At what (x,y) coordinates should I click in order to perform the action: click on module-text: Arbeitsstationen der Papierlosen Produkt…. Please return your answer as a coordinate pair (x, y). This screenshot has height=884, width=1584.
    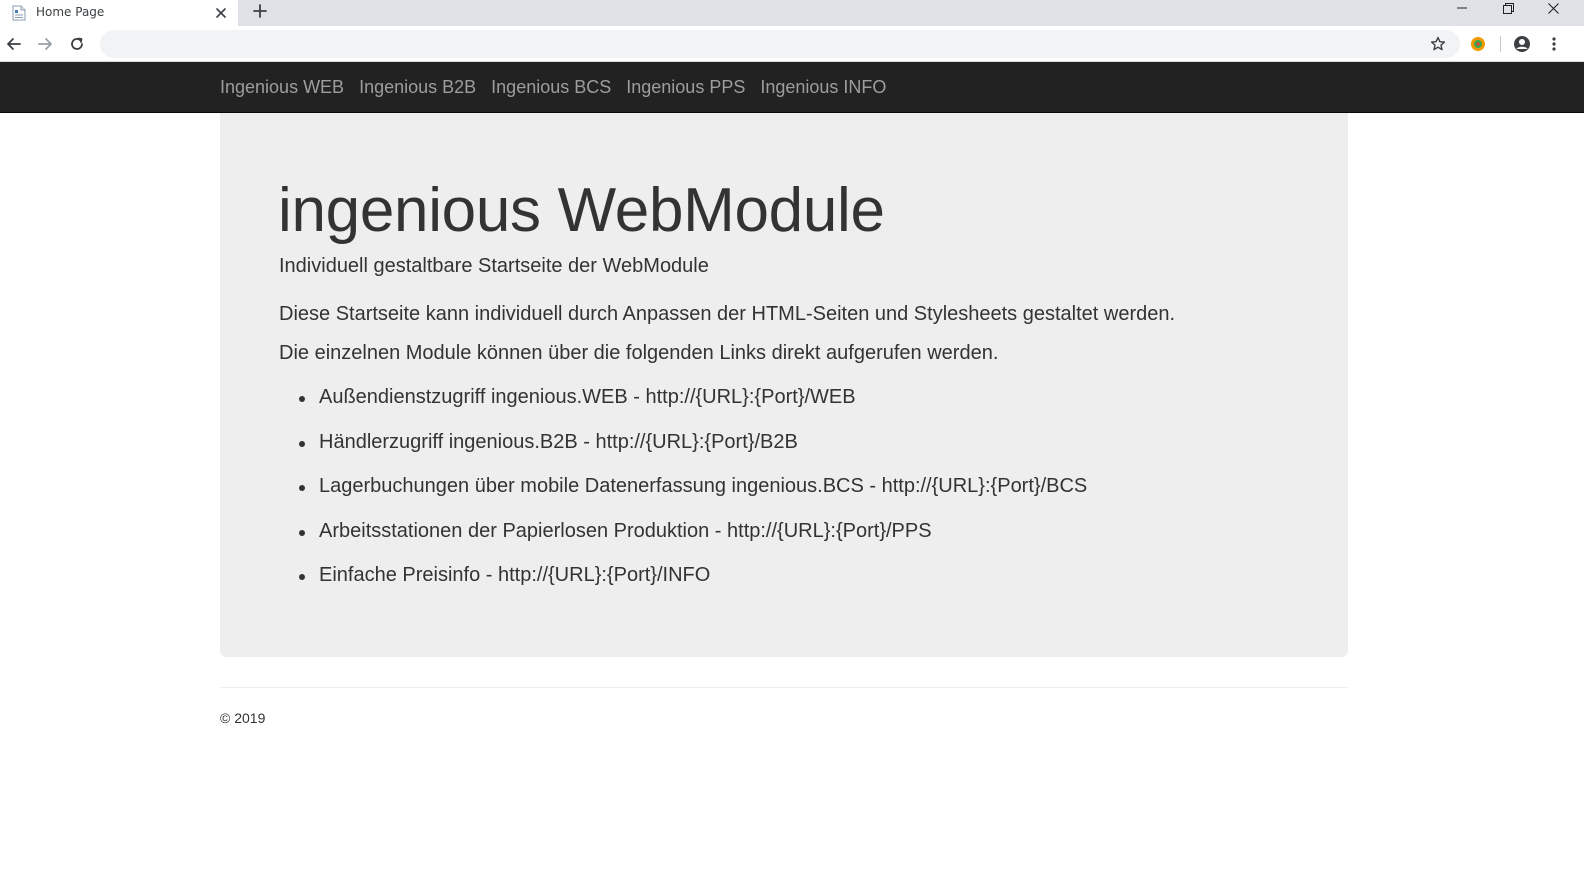
    Looking at the image, I should click on (625, 530).